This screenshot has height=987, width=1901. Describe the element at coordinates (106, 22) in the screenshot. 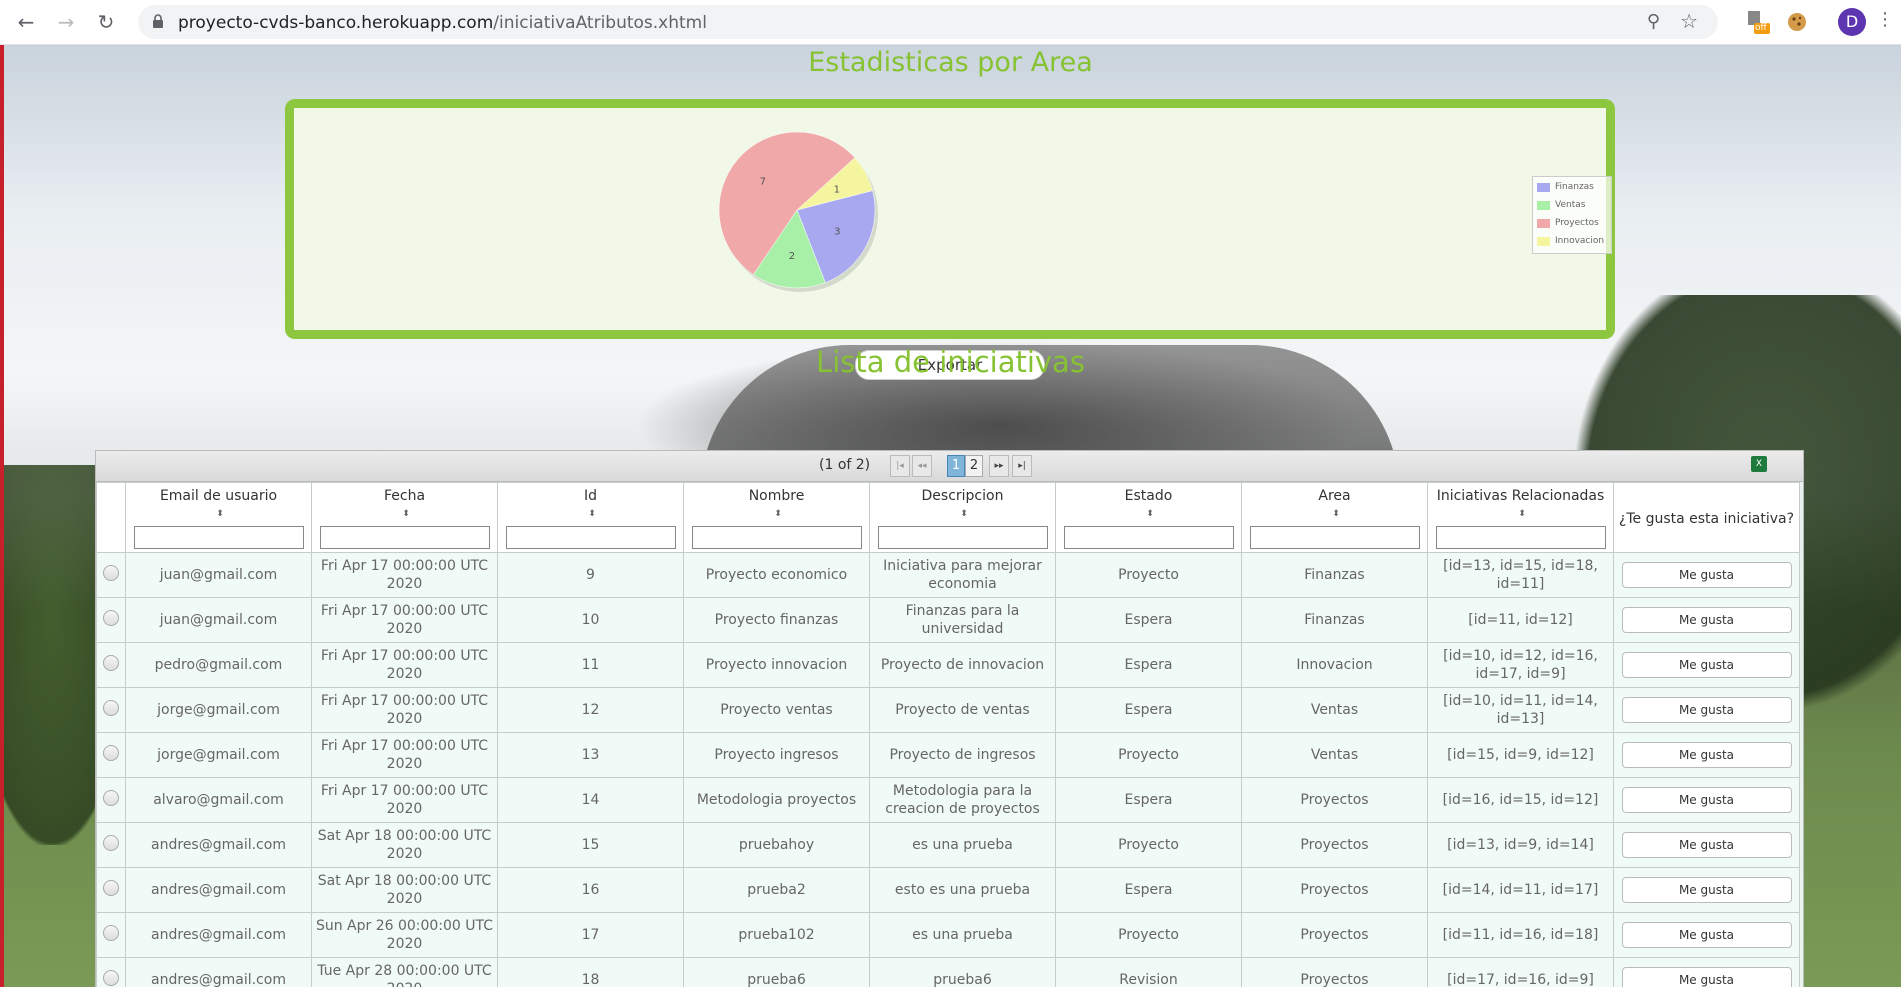

I see `reload-icon: ↻` at that location.